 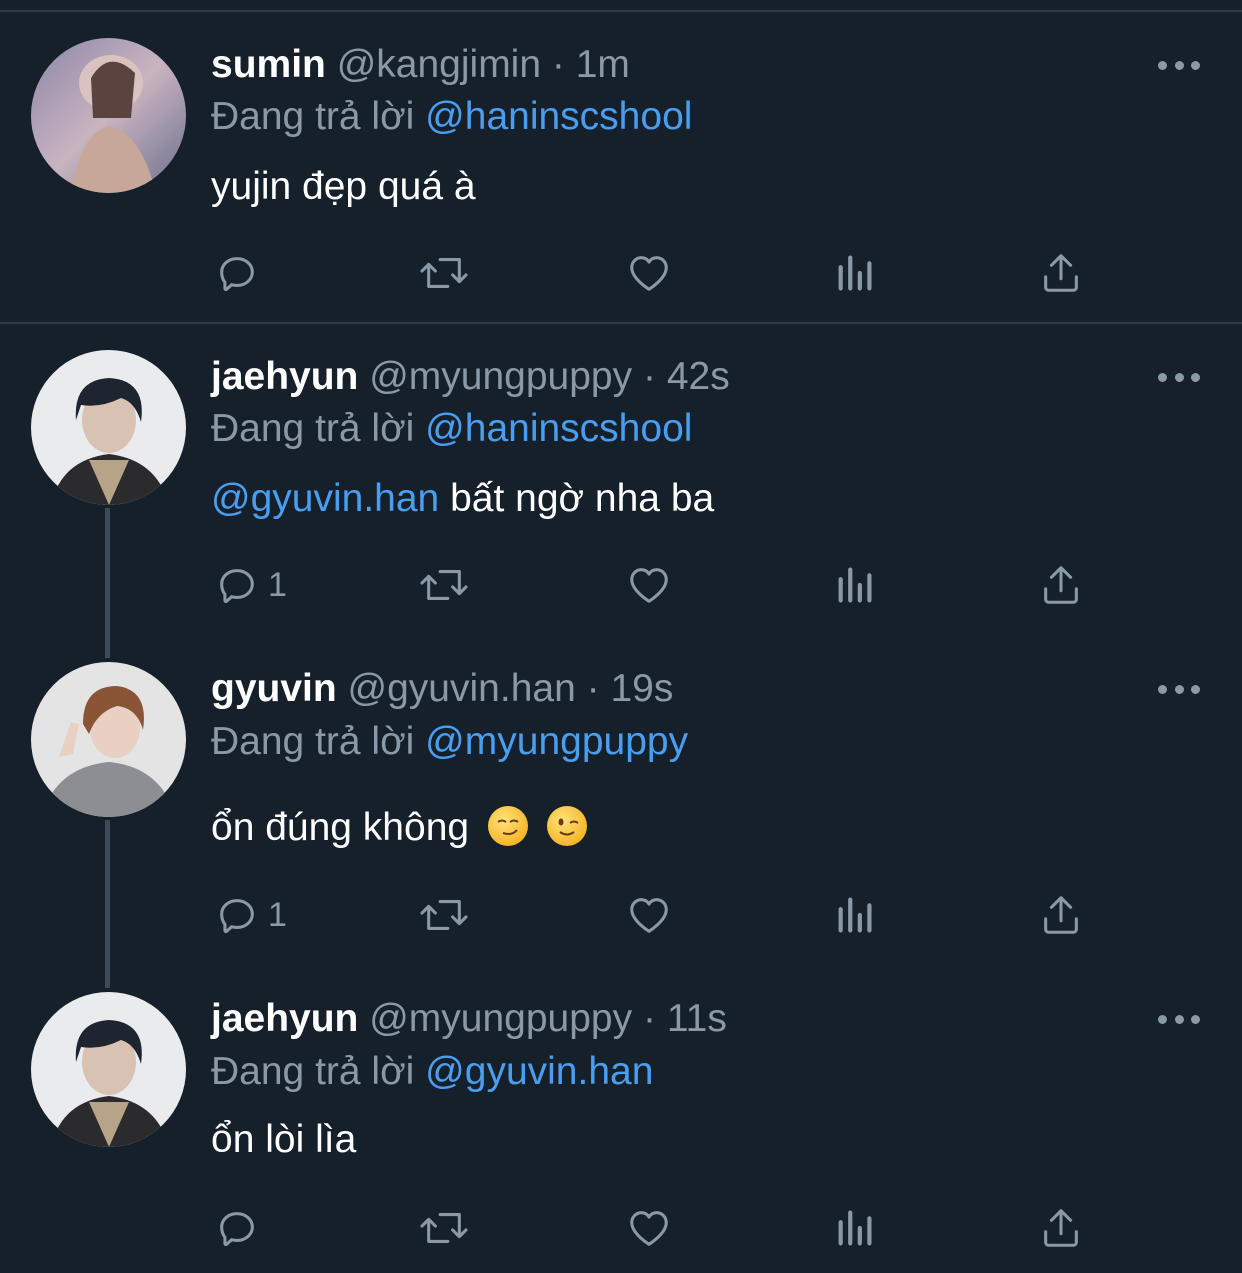 What do you see at coordinates (340, 827) in the screenshot?
I see `tweet-body: ổn đúng không` at bounding box center [340, 827].